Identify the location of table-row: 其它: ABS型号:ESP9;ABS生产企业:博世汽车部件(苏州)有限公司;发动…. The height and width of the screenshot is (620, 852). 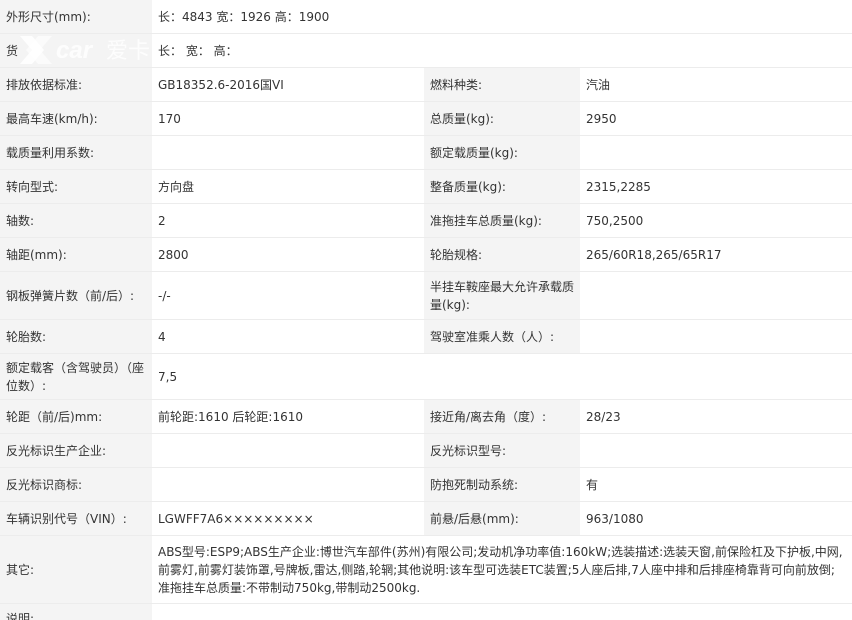
(426, 570).